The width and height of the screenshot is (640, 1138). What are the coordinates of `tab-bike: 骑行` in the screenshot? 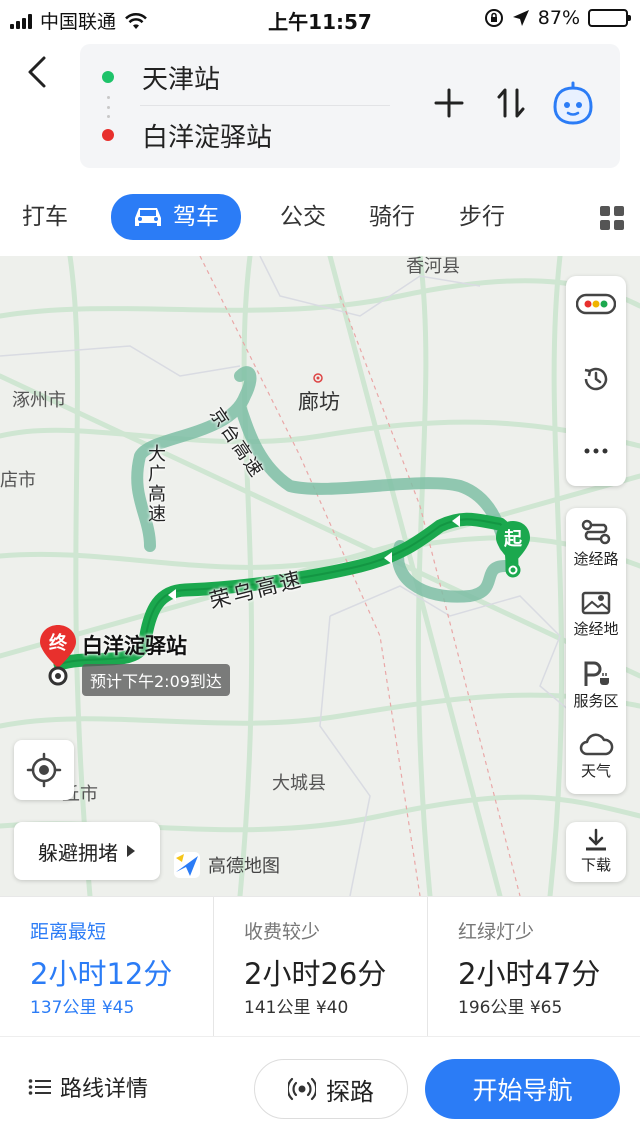 It's located at (392, 217).